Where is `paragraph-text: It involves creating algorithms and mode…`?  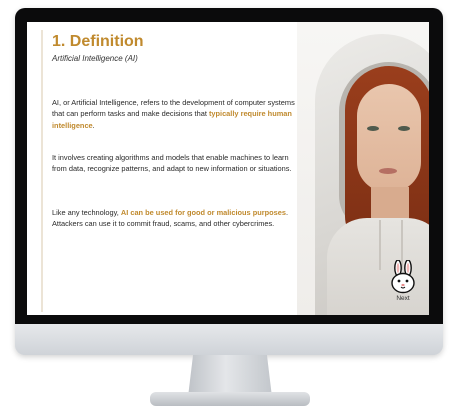
paragraph-text: It involves creating algorithms and mode… is located at coordinates (172, 163).